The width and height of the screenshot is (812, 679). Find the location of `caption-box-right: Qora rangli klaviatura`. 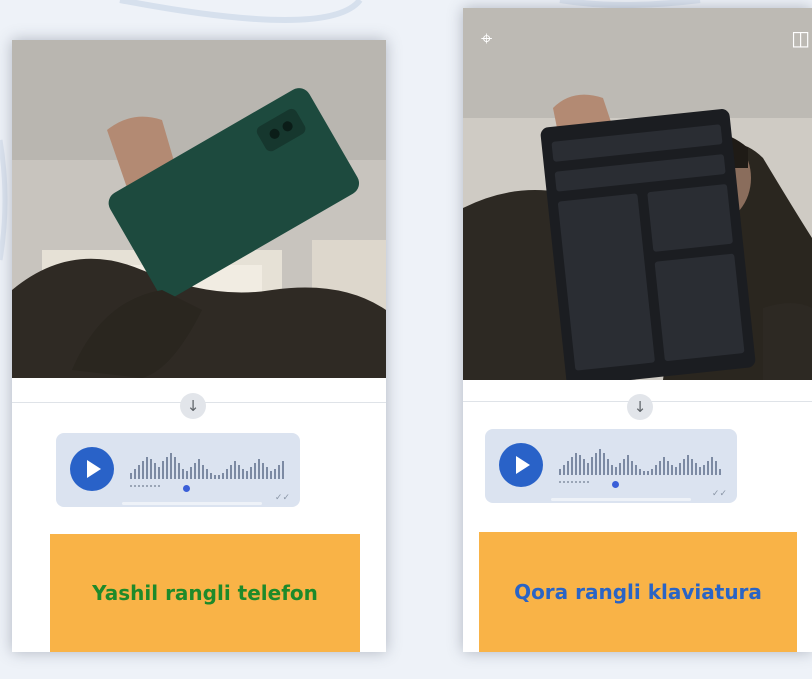

caption-box-right: Qora rangli klaviatura is located at coordinates (638, 592).